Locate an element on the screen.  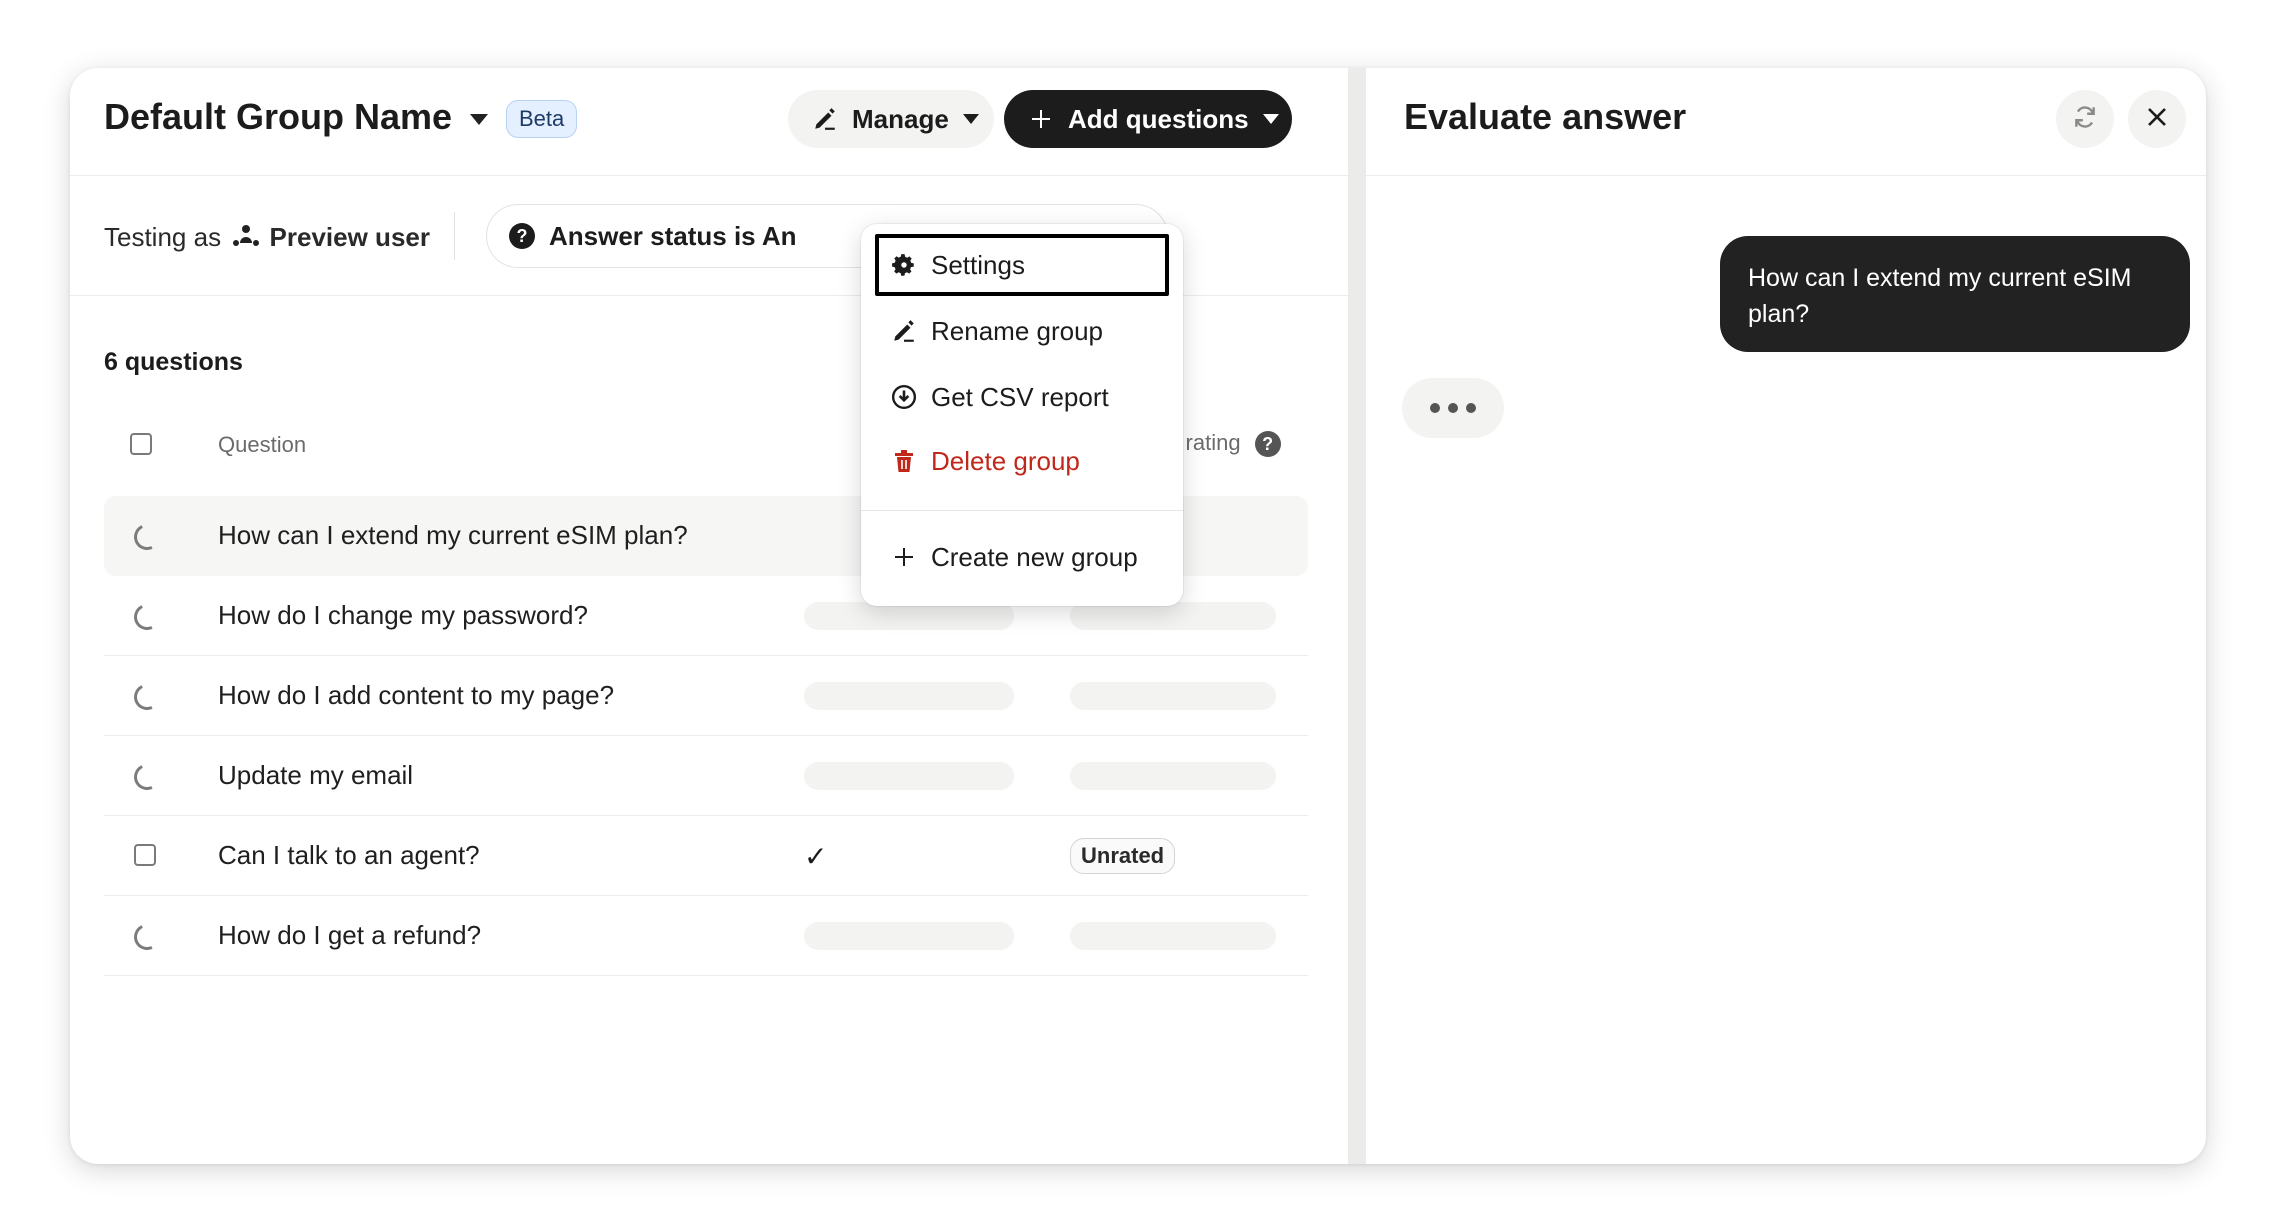
trash-icon is located at coordinates (904, 461).